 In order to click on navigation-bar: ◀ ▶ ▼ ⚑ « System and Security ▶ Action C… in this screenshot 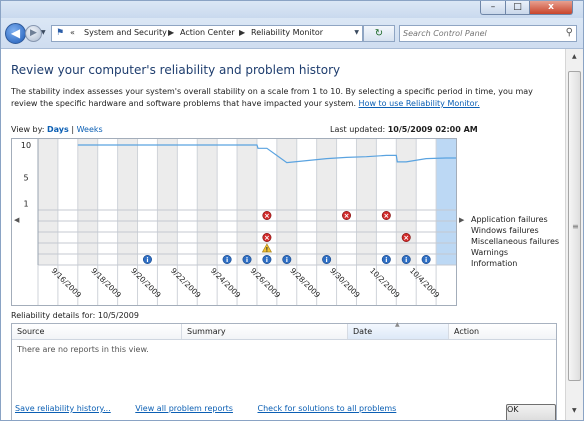, I will do `click(292, 33)`.